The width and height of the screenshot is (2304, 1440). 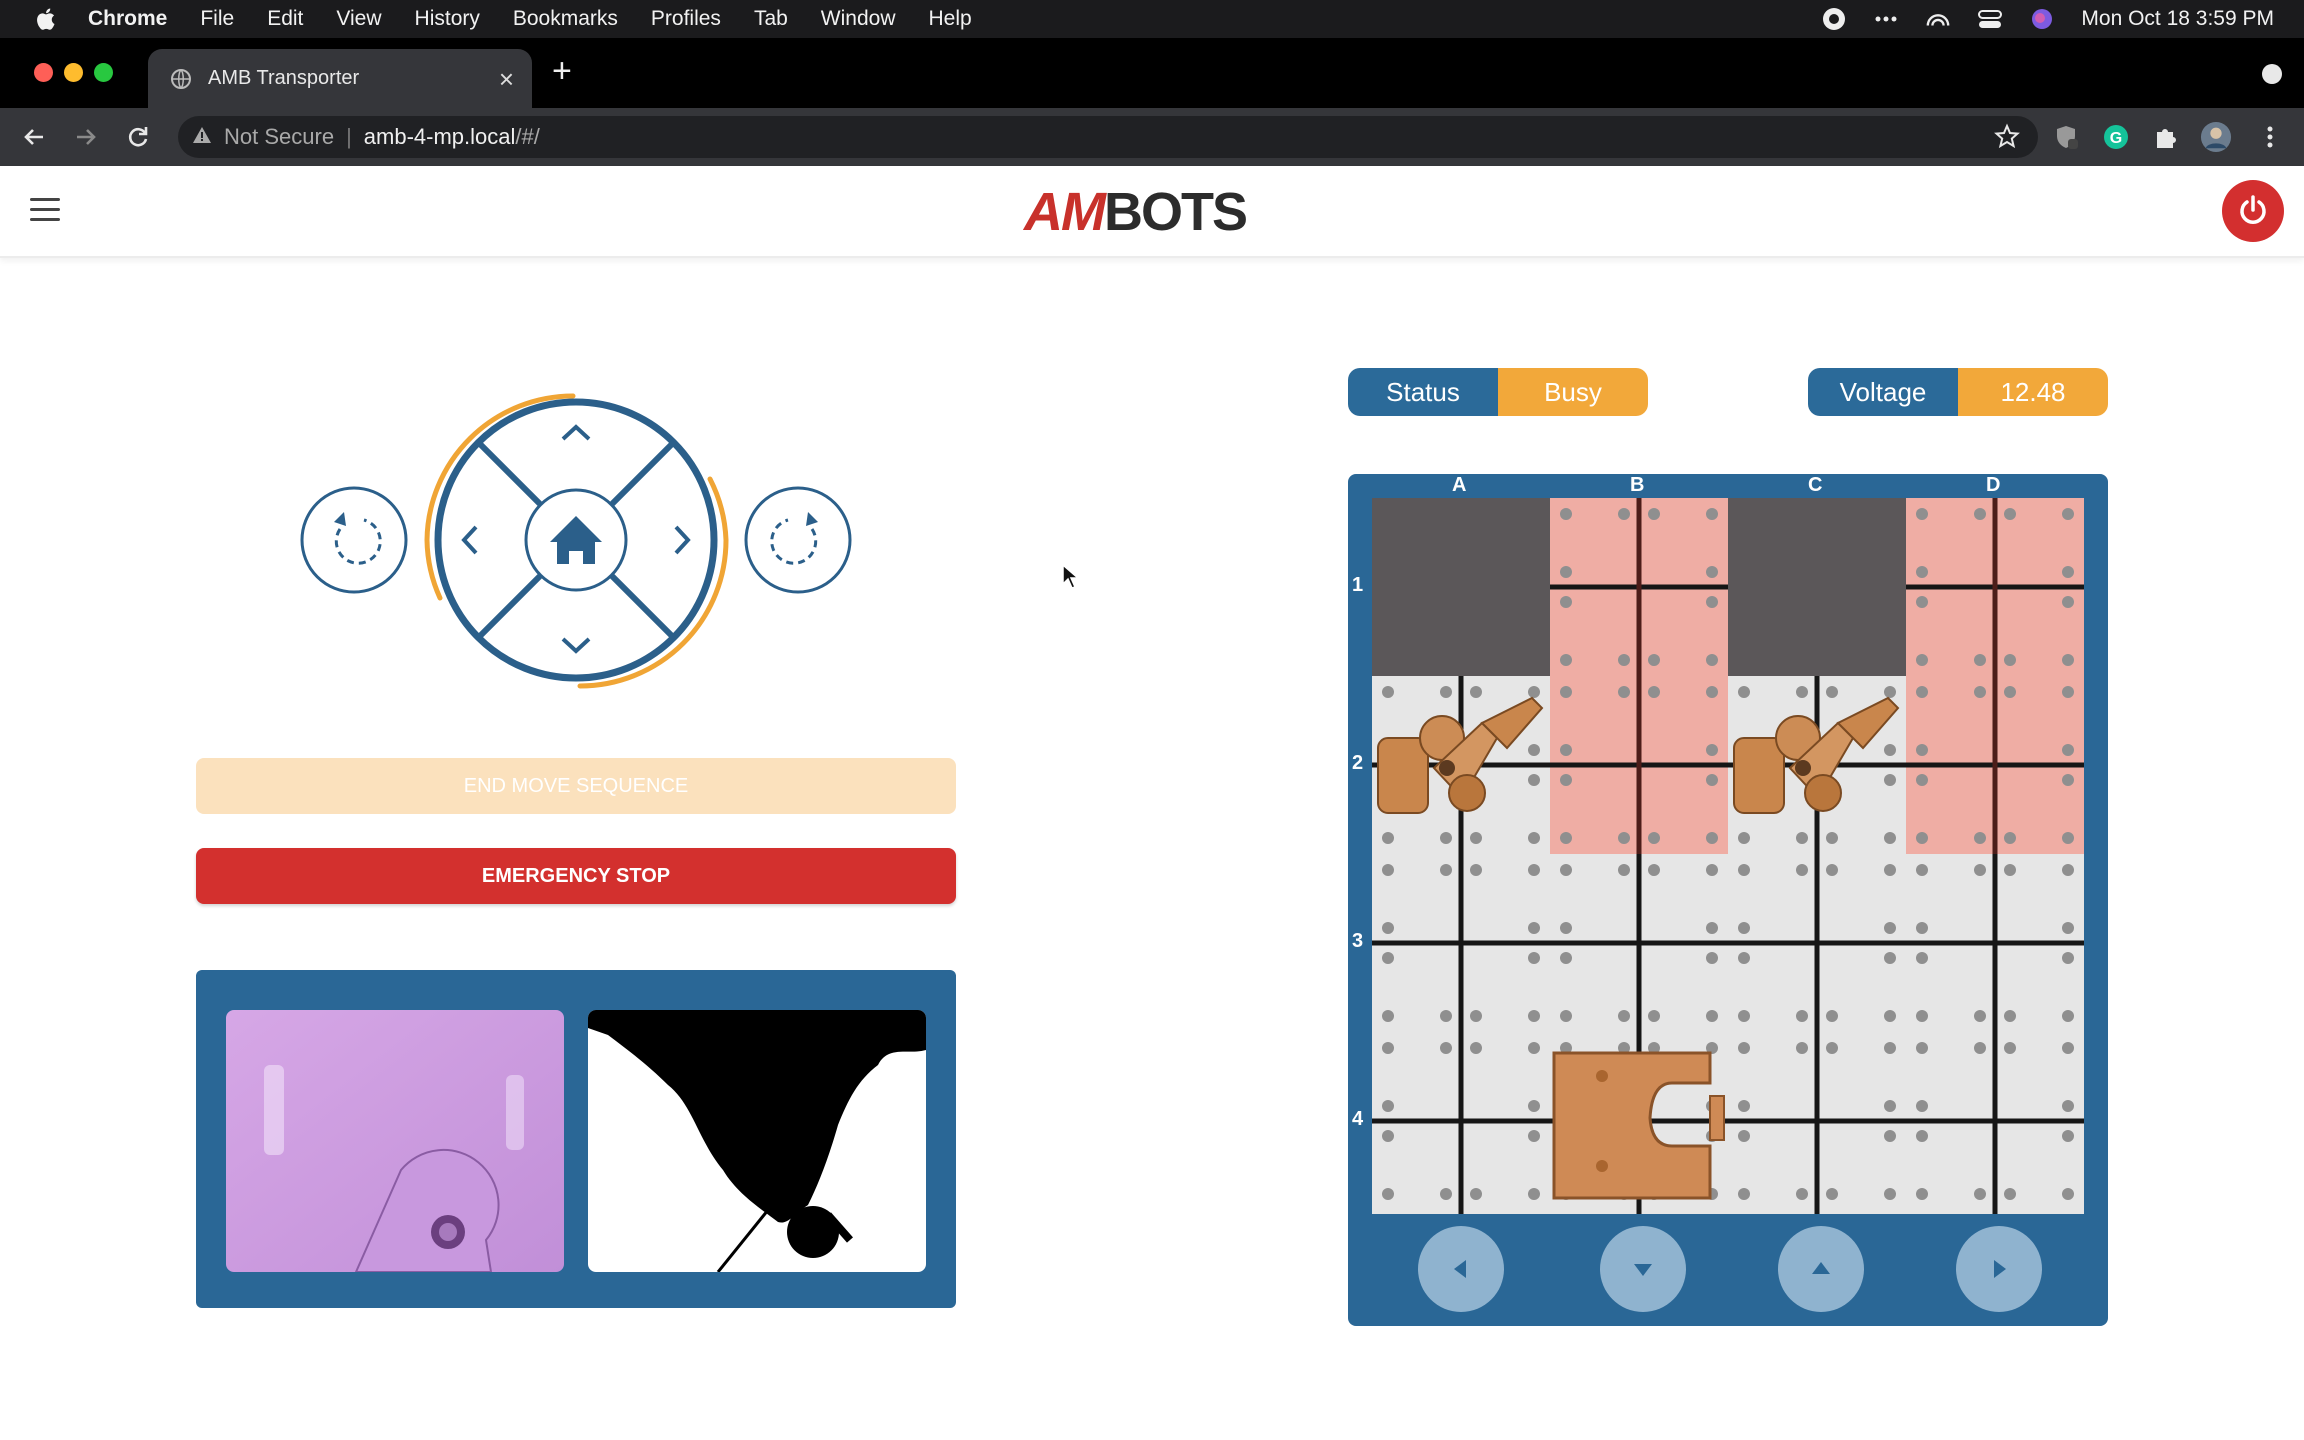 I want to click on profile-avatar-icon, so click(x=2216, y=137).